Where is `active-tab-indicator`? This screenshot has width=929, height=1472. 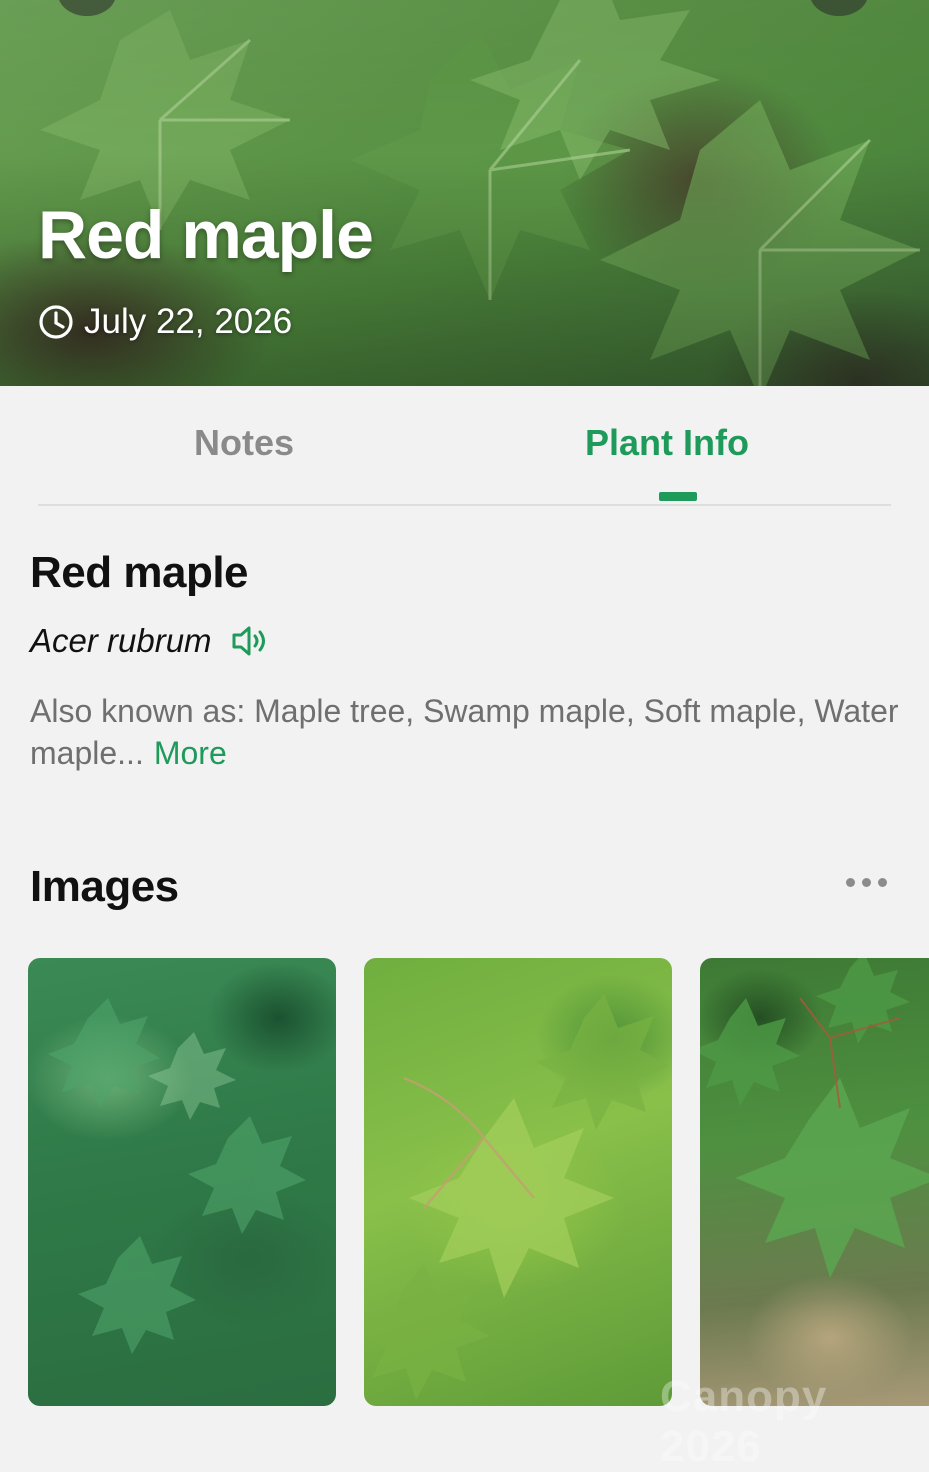 active-tab-indicator is located at coordinates (678, 496).